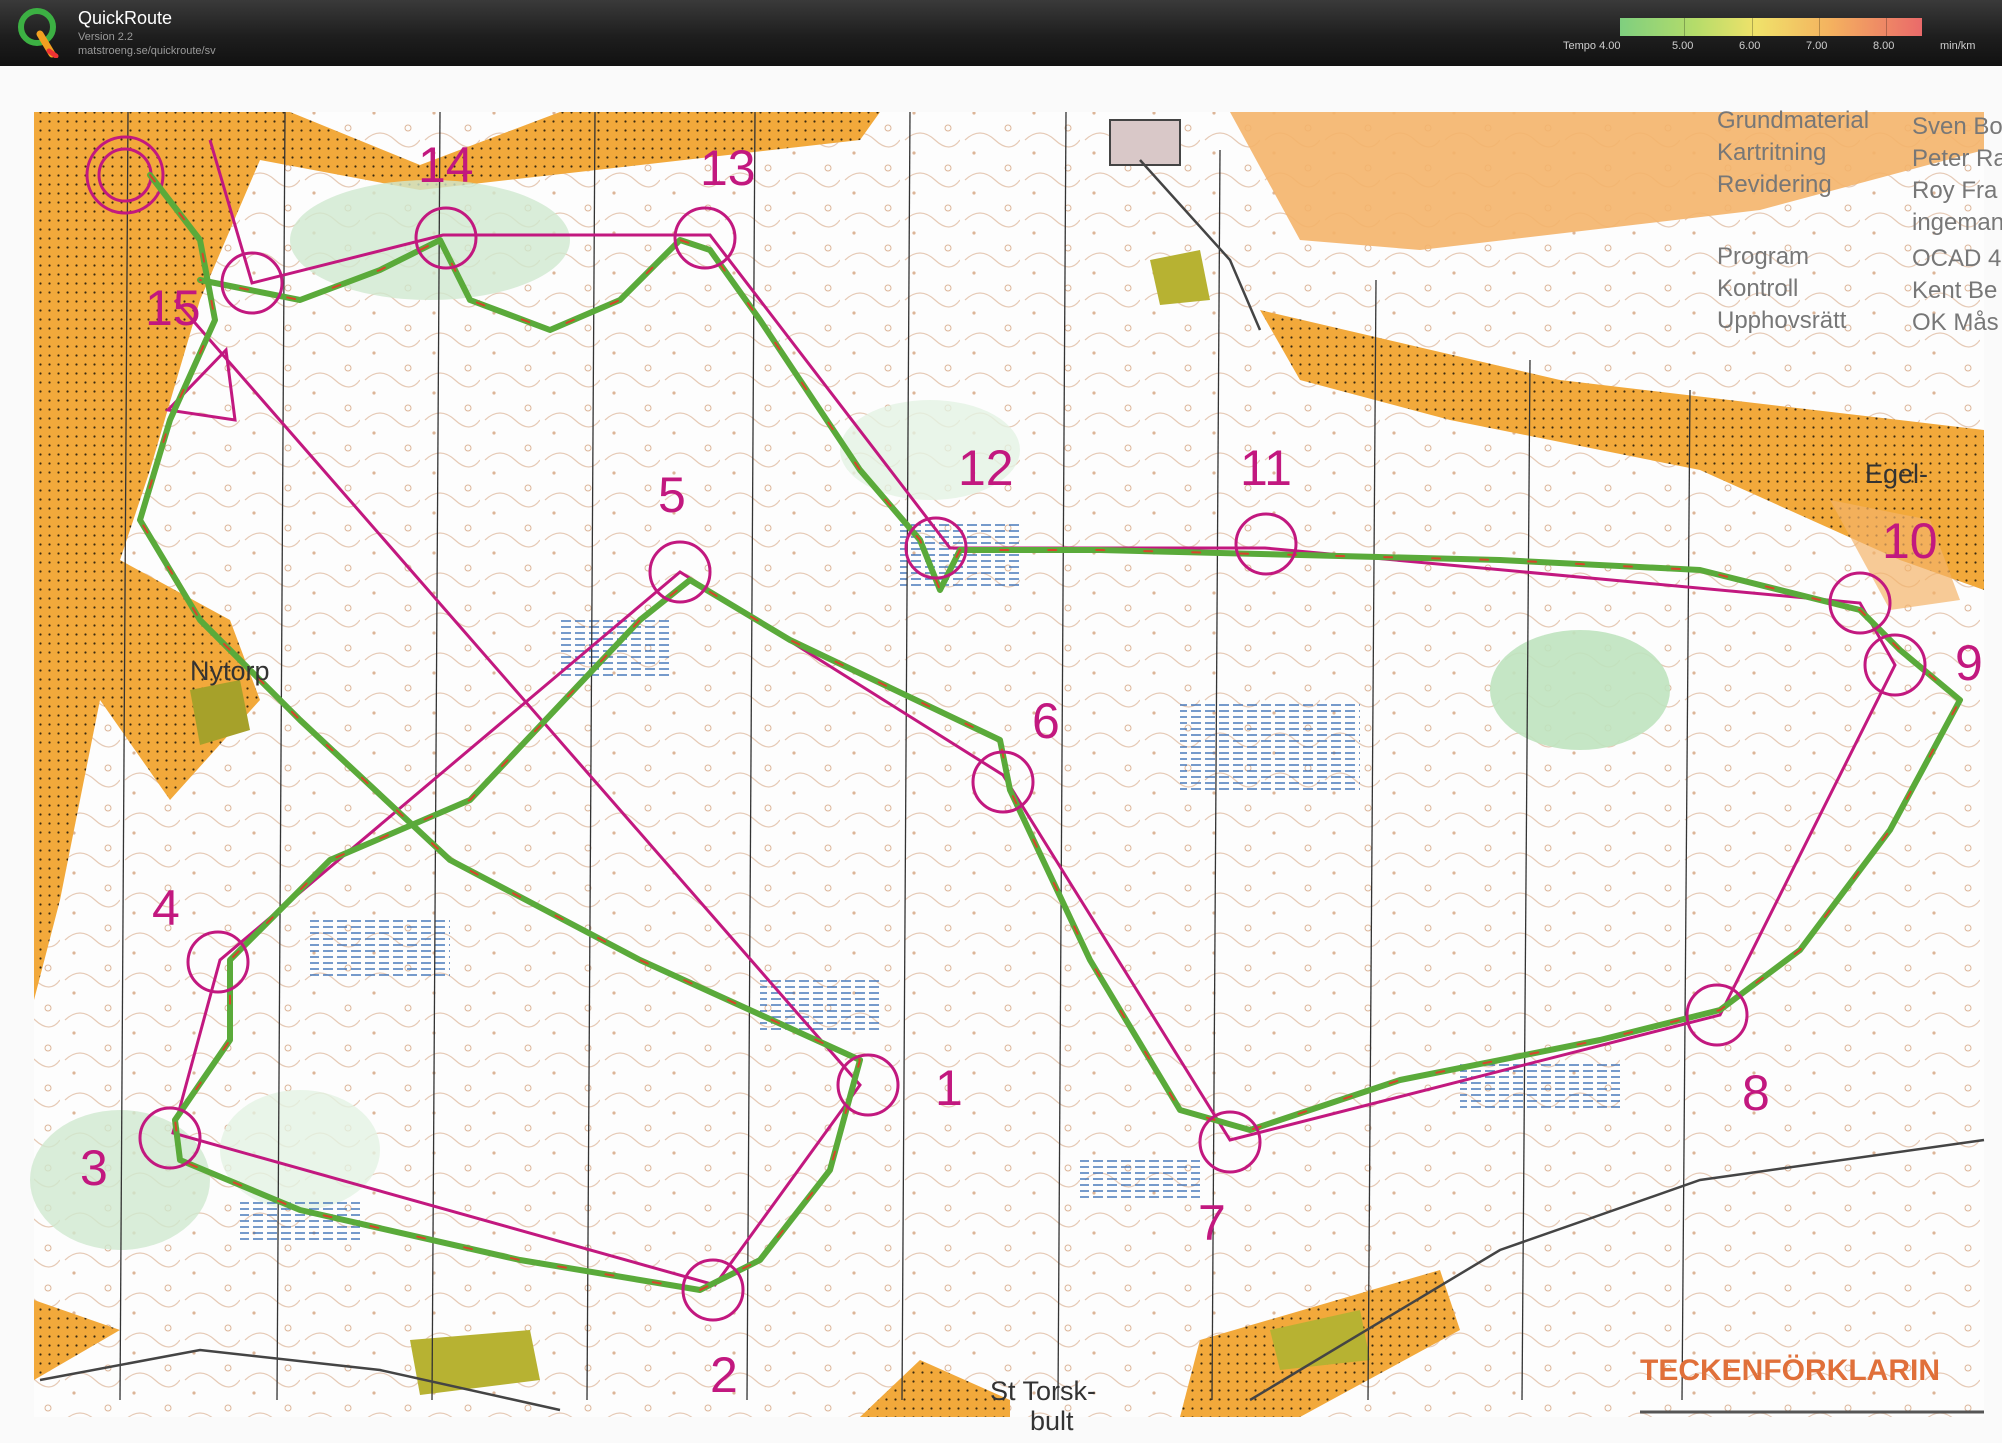 This screenshot has width=2002, height=1443. I want to click on control-number: 7, so click(1212, 1223).